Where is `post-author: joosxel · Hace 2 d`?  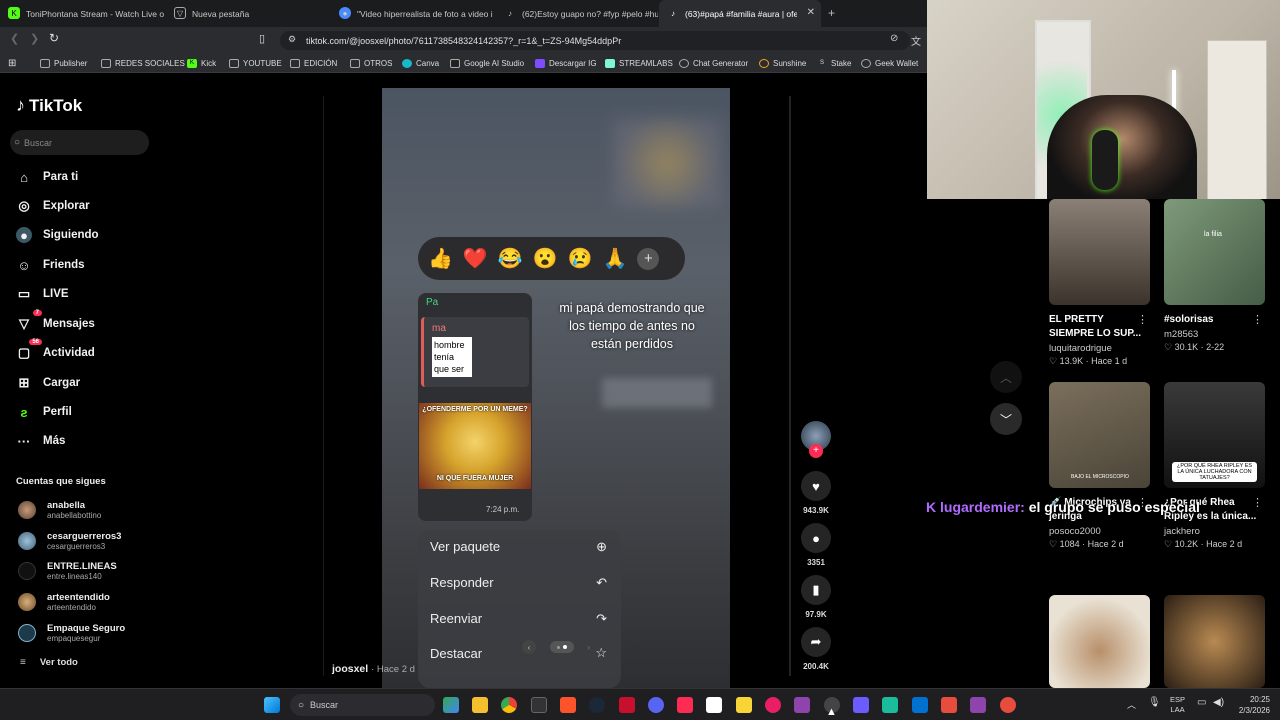 post-author: joosxel · Hace 2 d is located at coordinates (373, 669).